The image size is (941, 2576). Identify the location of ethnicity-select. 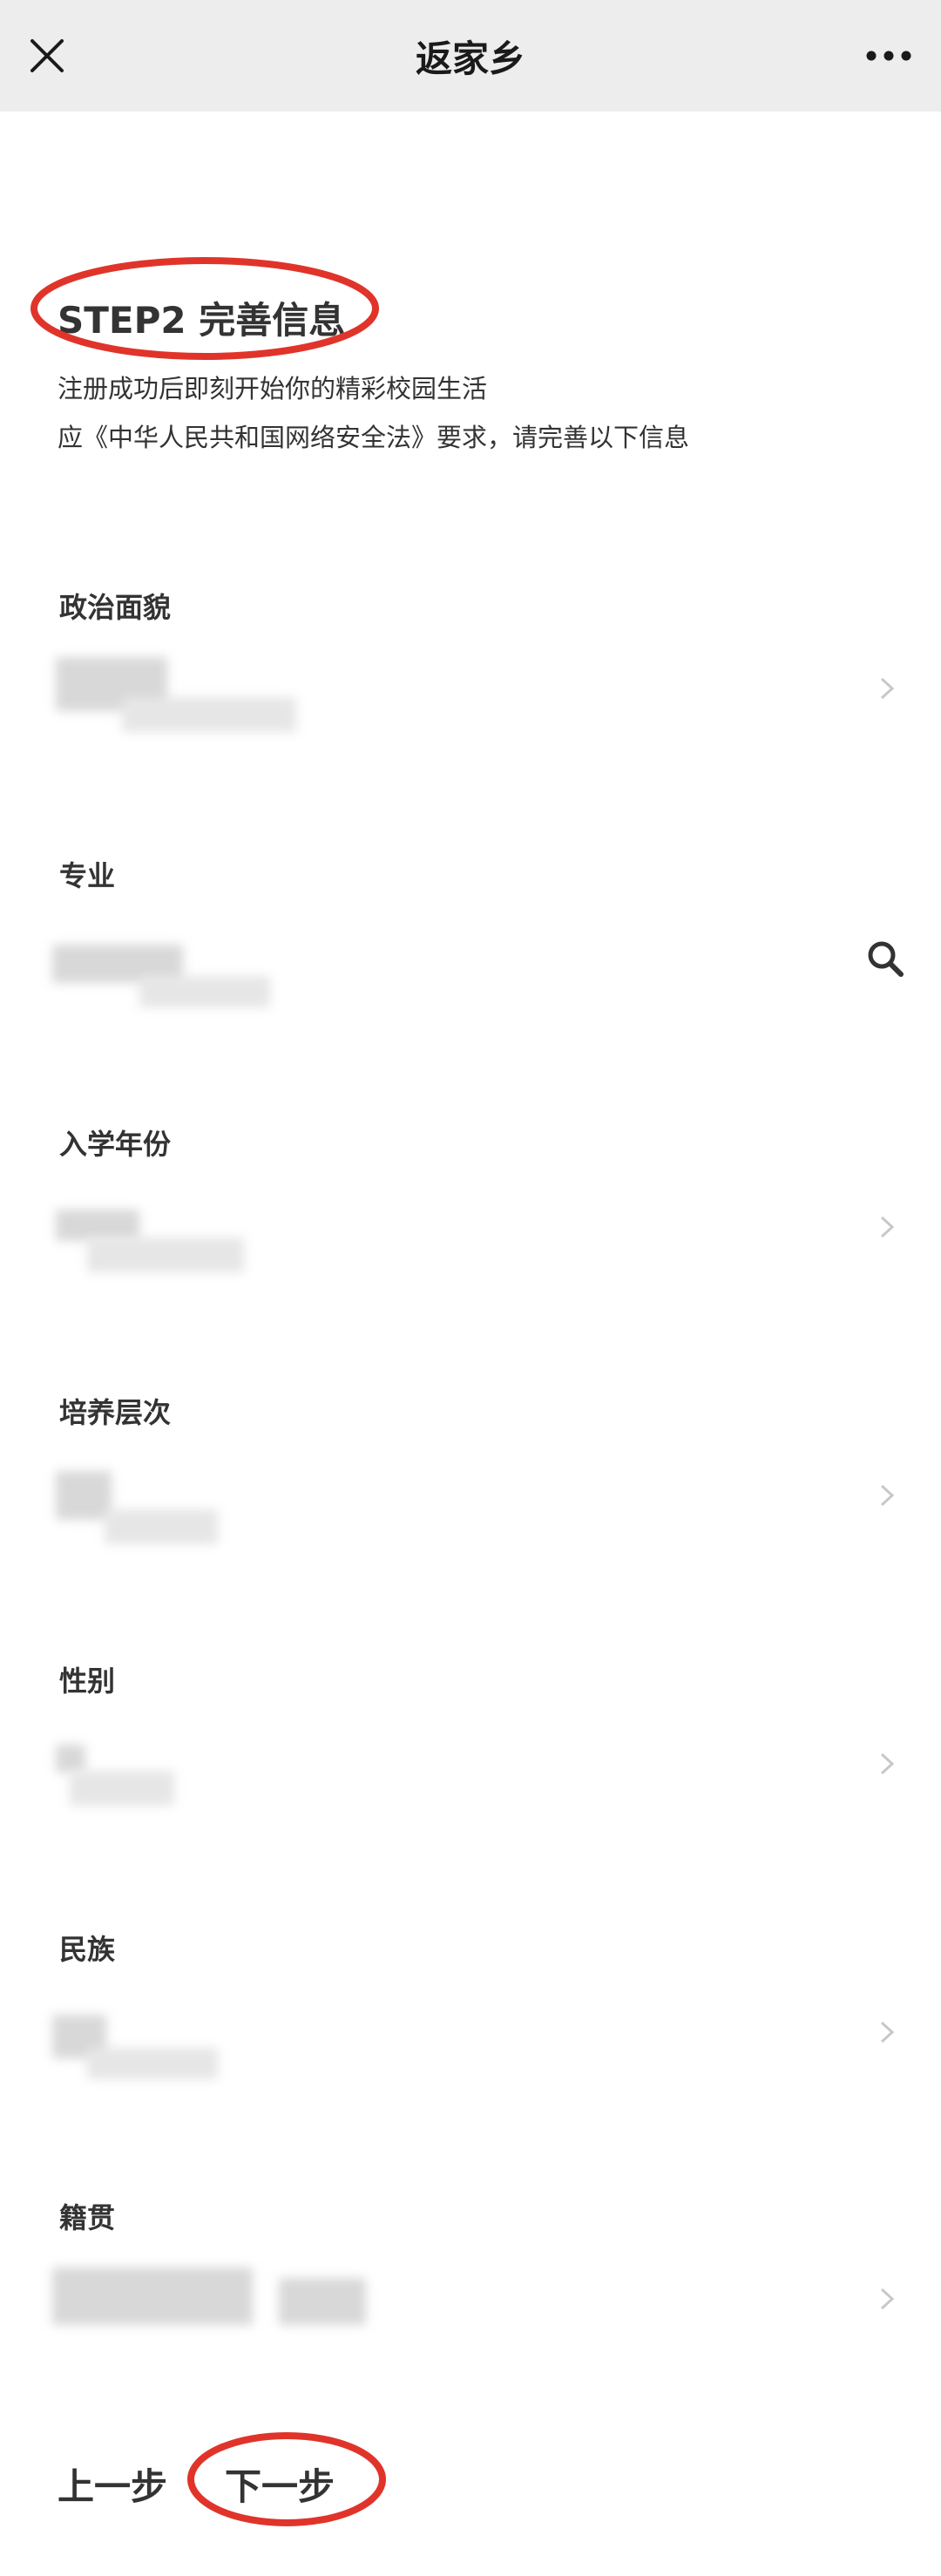
(470, 2035).